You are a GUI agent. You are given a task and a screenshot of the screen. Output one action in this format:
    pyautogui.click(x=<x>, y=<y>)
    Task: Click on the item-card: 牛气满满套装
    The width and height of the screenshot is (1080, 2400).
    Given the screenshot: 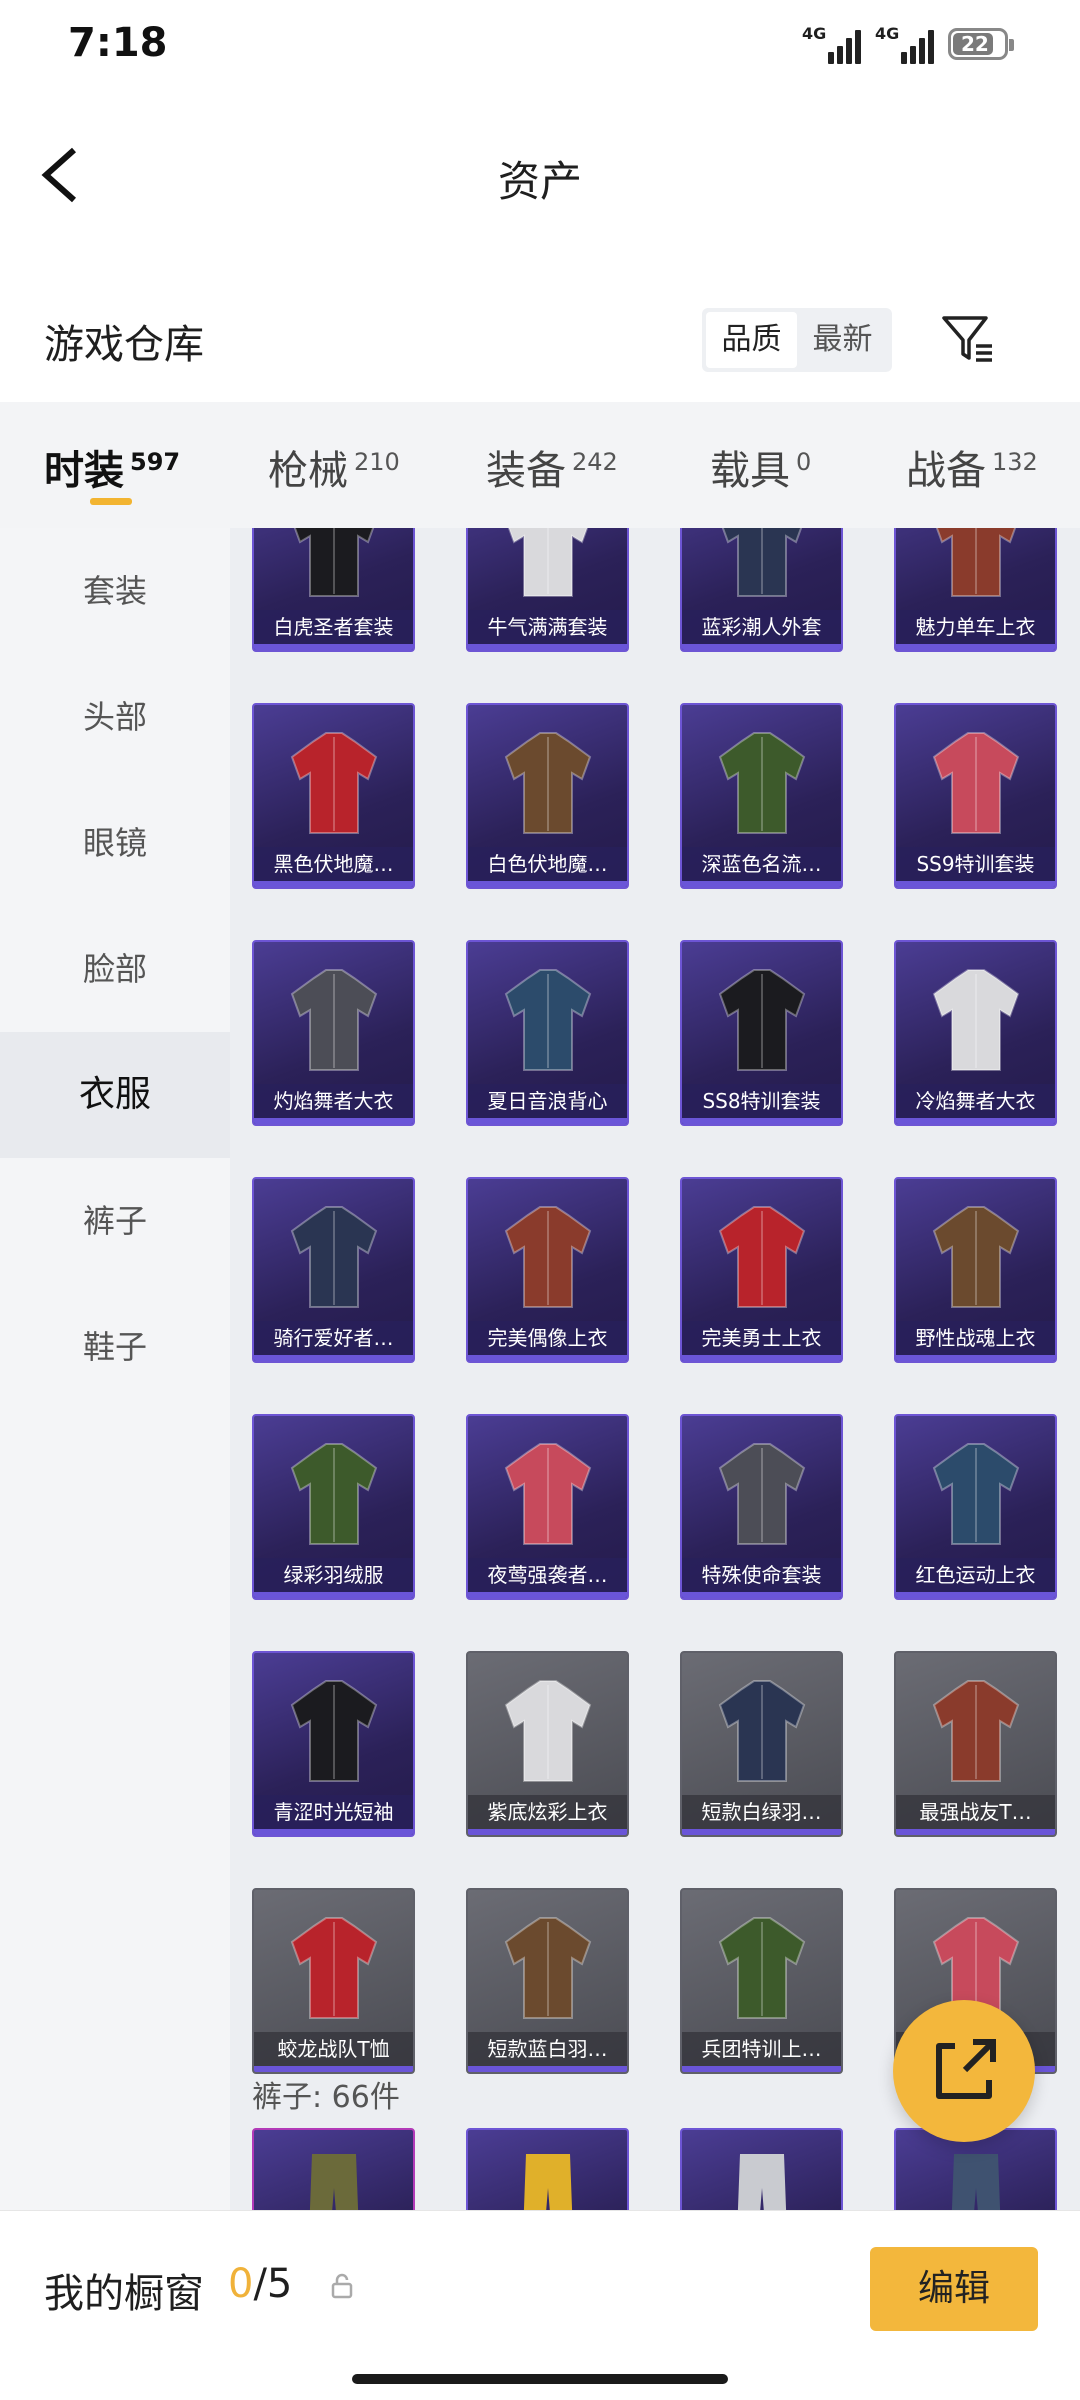 What is the action you would take?
    pyautogui.click(x=547, y=590)
    